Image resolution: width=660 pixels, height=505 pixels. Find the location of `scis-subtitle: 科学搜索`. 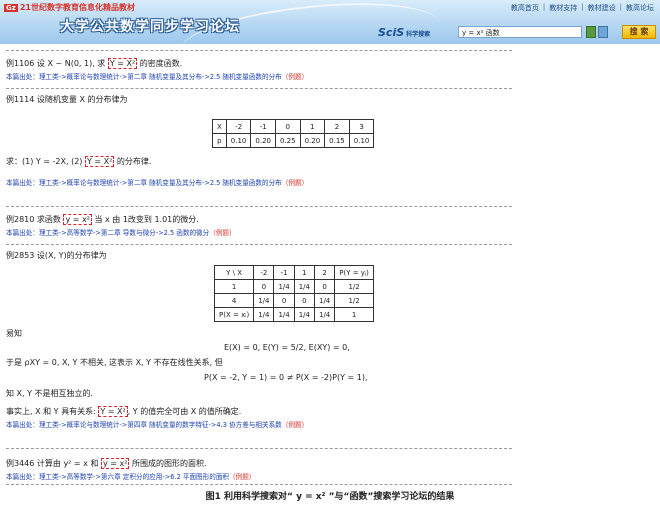

scis-subtitle: 科学搜索 is located at coordinates (418, 34).